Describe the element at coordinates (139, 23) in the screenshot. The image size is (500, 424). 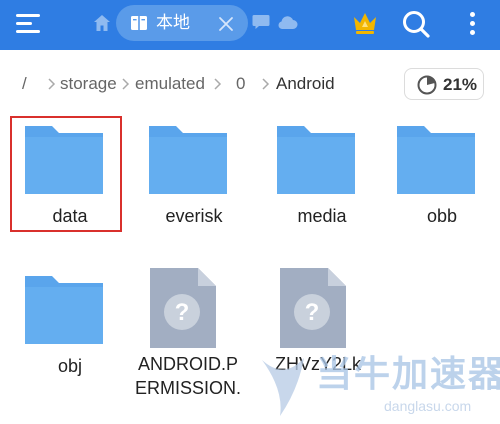
I see `book-icon` at that location.